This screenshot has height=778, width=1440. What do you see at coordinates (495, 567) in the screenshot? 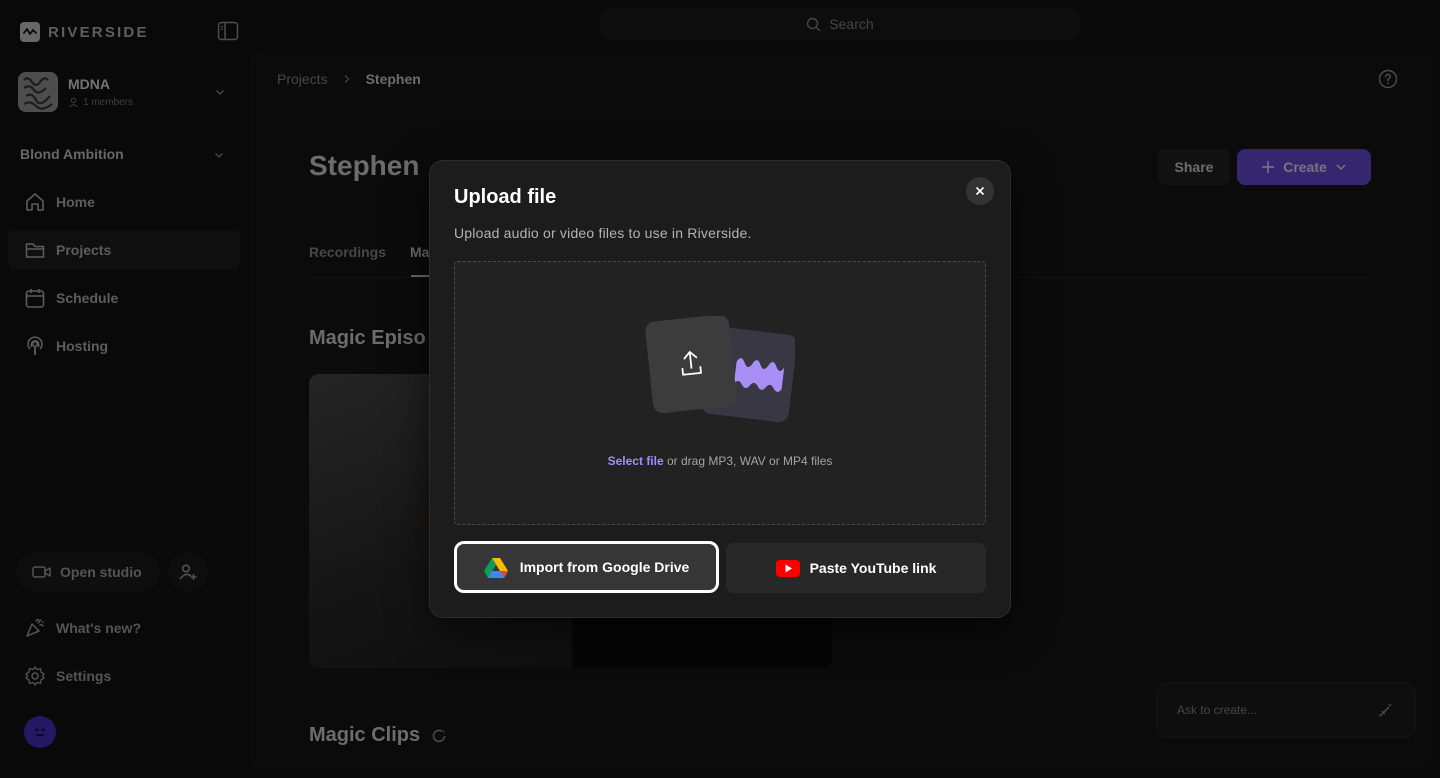
I see `google-drive-icon` at bounding box center [495, 567].